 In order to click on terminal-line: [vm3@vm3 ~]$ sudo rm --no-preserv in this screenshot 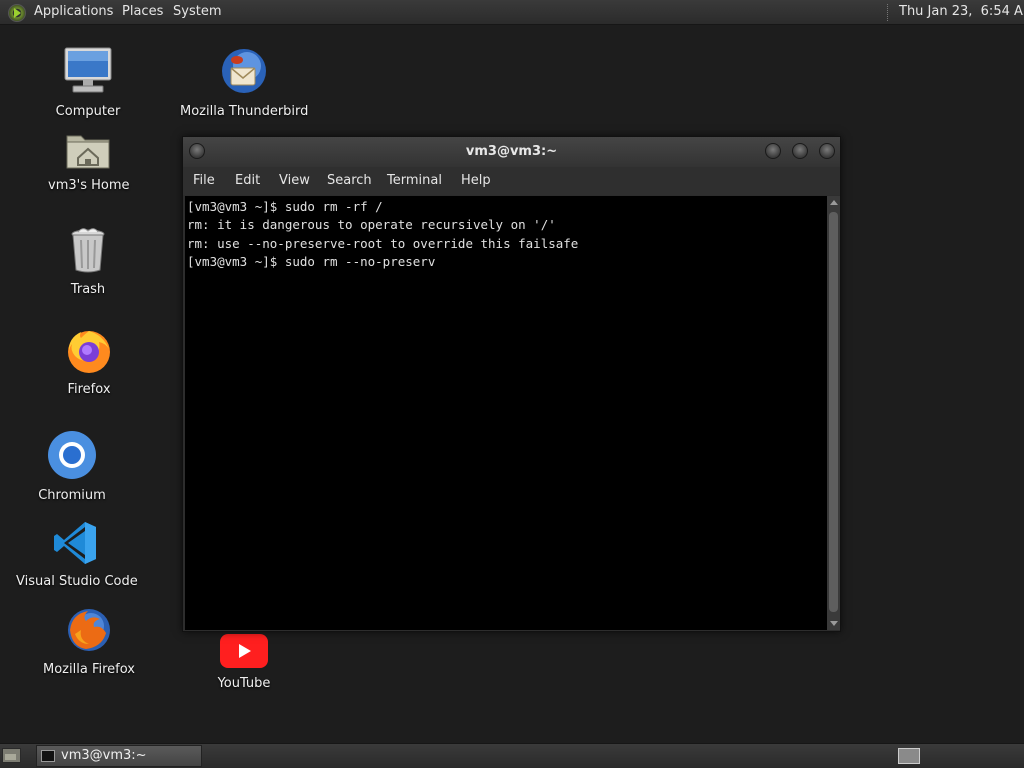, I will do `click(311, 261)`.